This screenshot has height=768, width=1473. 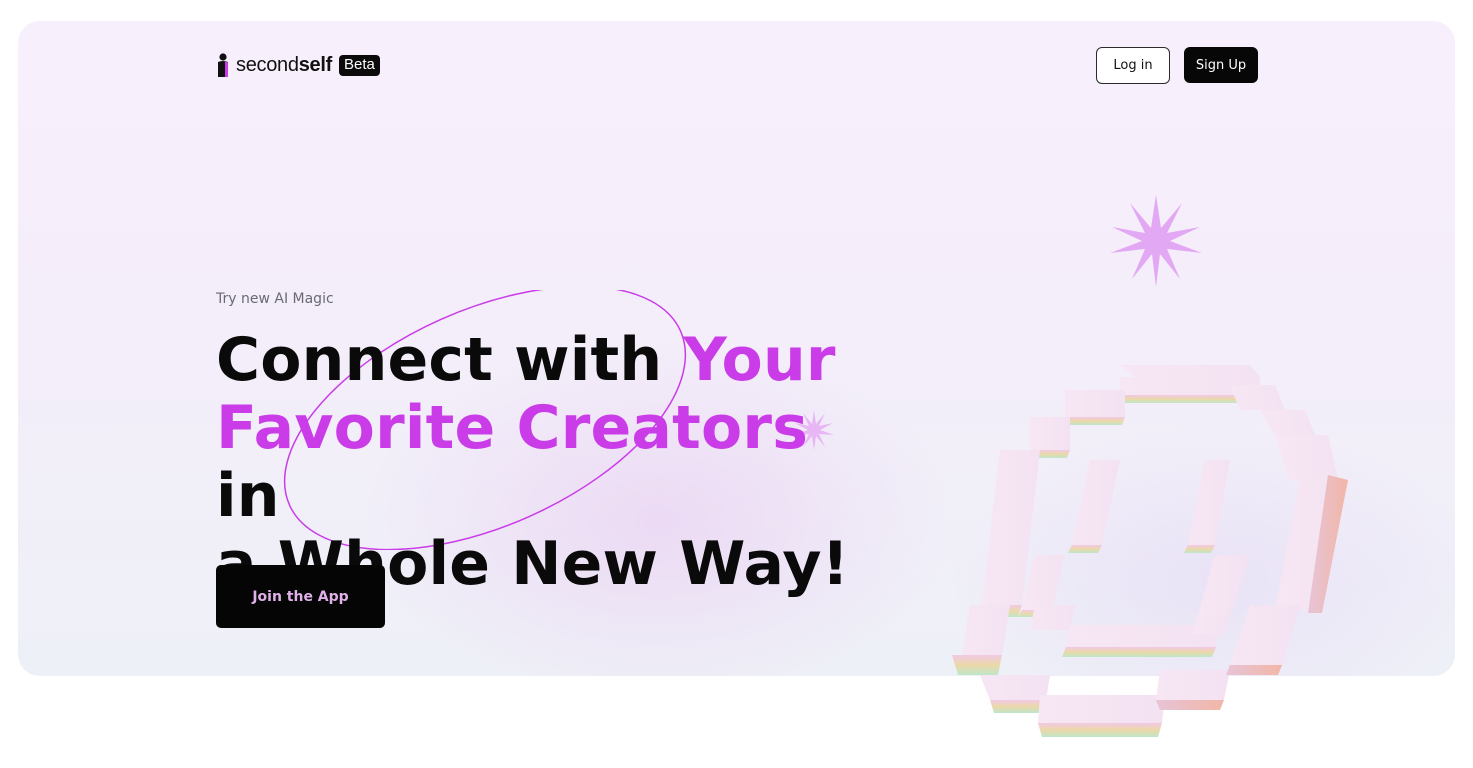 I want to click on signup-button: Sign Up, so click(x=1221, y=65).